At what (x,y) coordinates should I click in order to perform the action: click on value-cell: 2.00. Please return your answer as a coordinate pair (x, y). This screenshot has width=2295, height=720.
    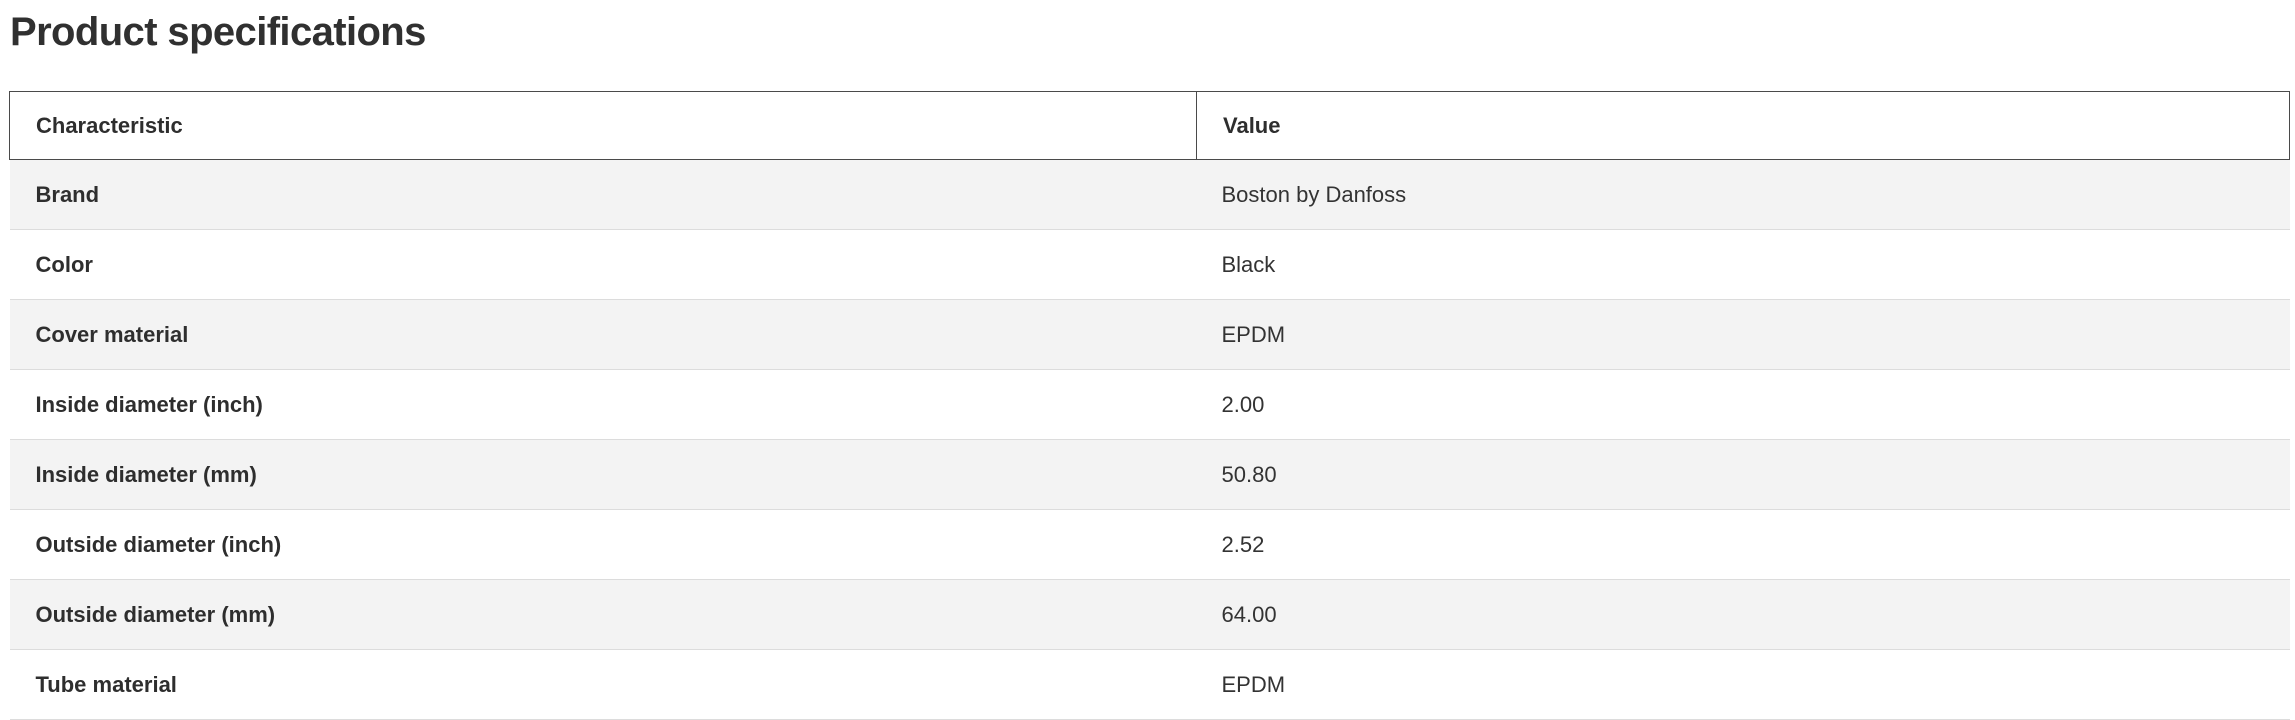
    Looking at the image, I should click on (1743, 404).